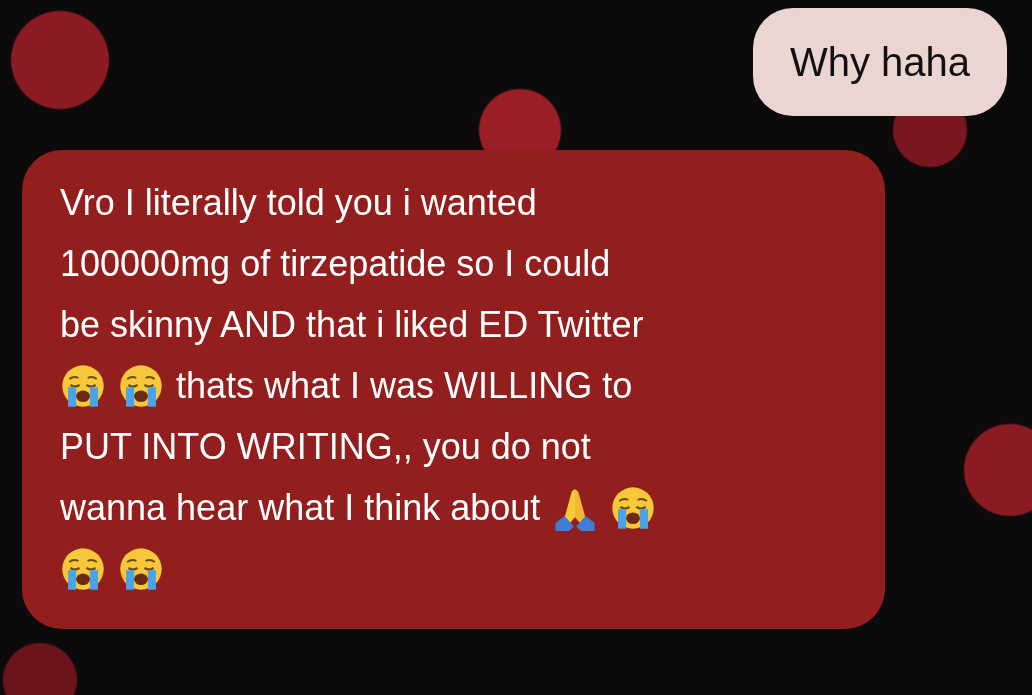  What do you see at coordinates (300, 508) in the screenshot?
I see `message-text: wanna hear what I think about` at bounding box center [300, 508].